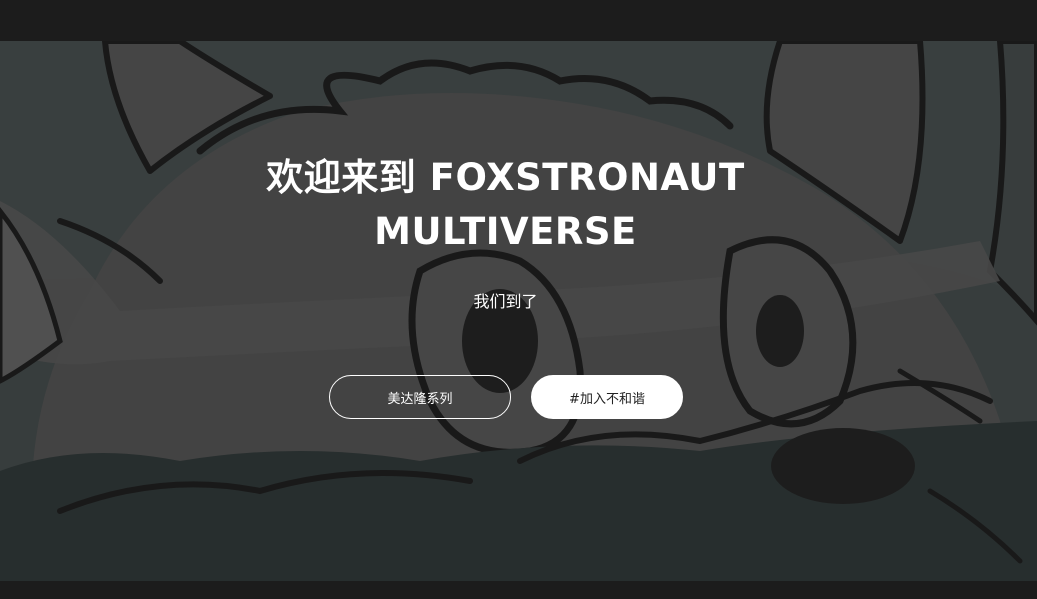 The width and height of the screenshot is (1037, 599). What do you see at coordinates (505, 301) in the screenshot?
I see `hero-subtitle: 我们到了` at bounding box center [505, 301].